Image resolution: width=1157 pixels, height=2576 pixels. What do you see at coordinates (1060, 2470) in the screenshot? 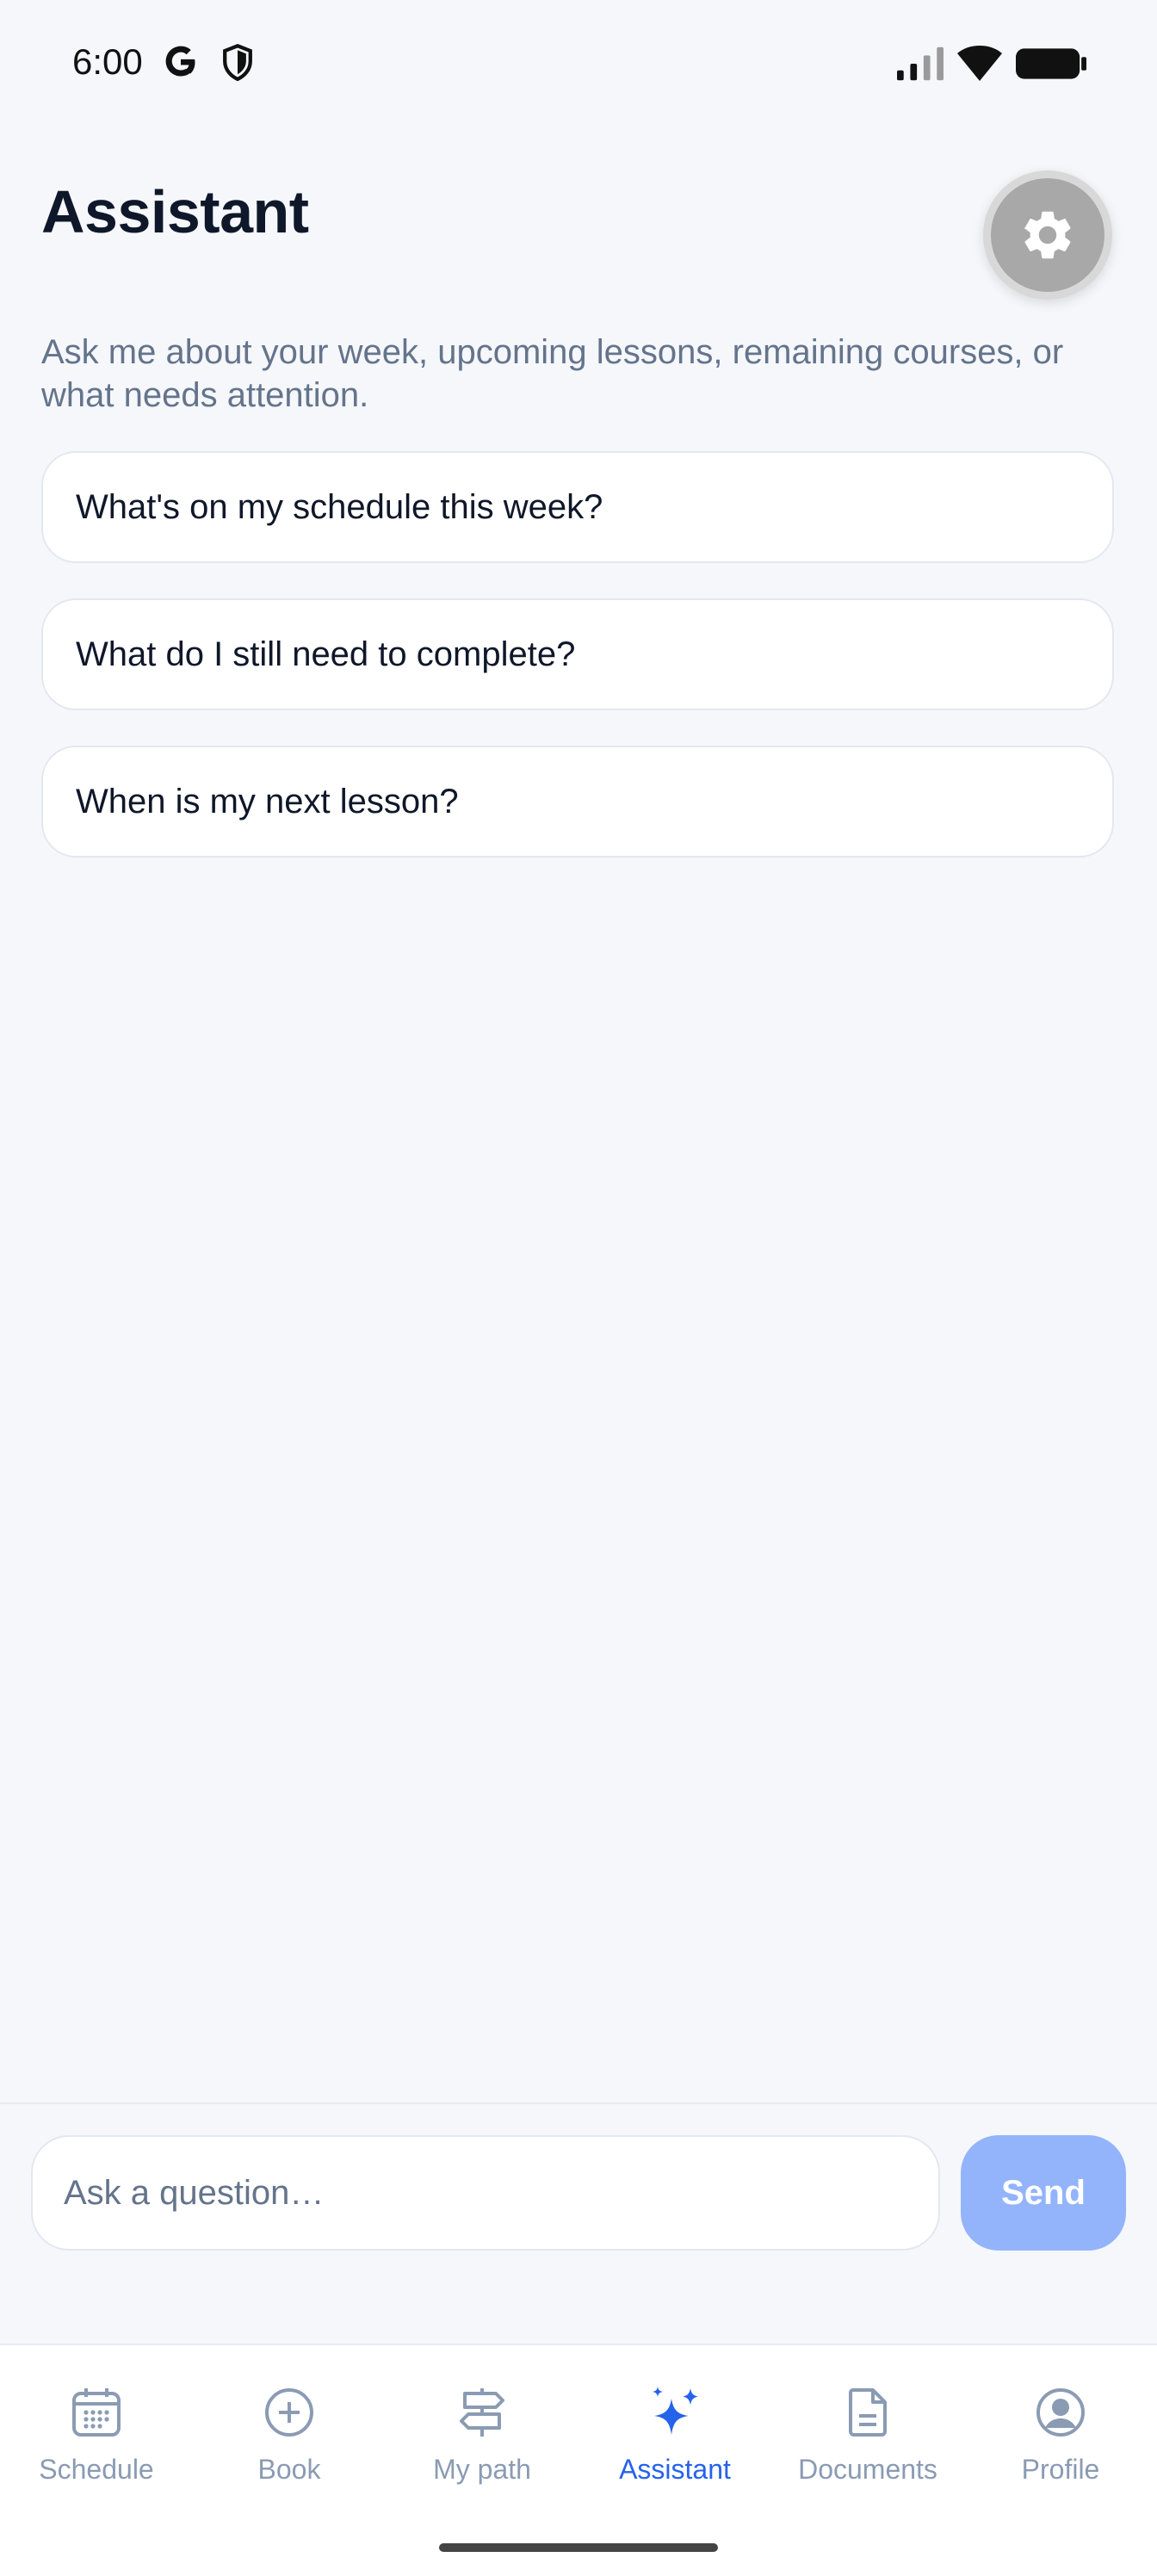
I see `tab-label: Profile` at bounding box center [1060, 2470].